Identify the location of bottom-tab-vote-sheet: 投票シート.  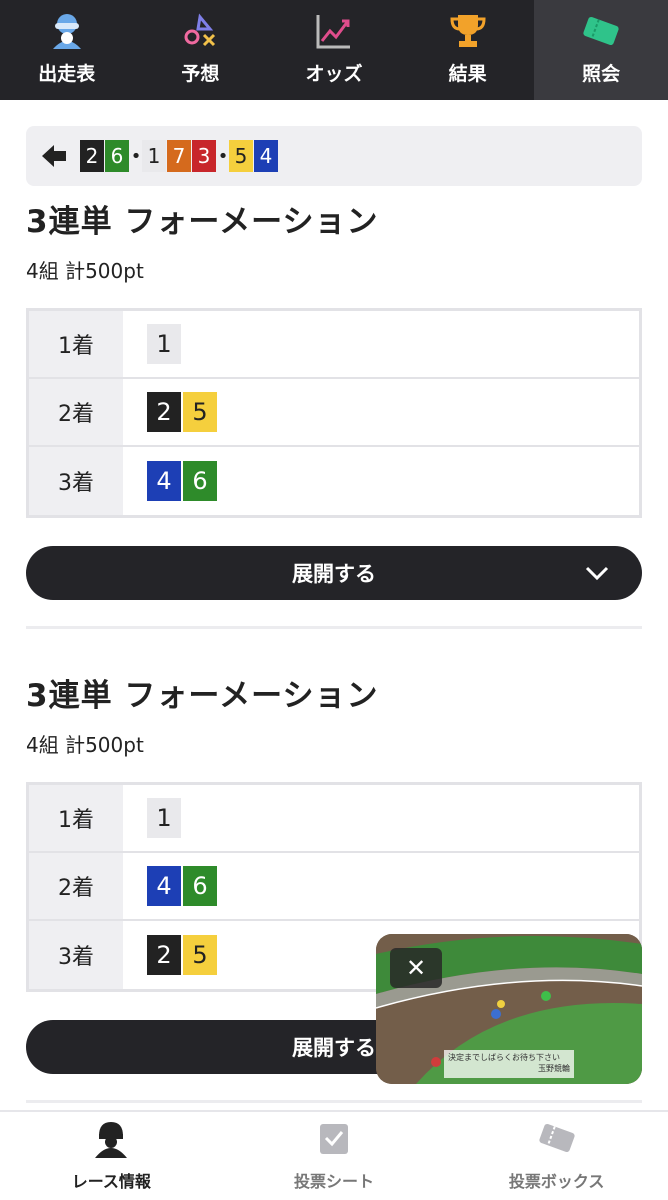
(334, 1156).